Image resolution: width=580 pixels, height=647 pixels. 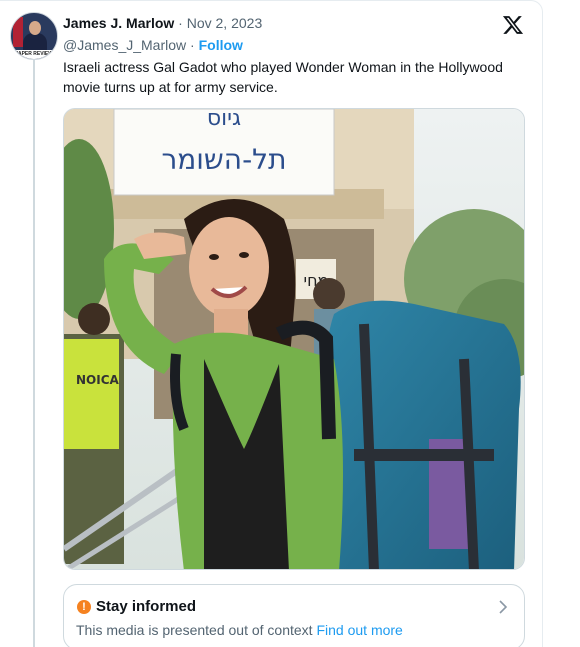 What do you see at coordinates (359, 630) in the screenshot?
I see `find-out-more-link: Find out more` at bounding box center [359, 630].